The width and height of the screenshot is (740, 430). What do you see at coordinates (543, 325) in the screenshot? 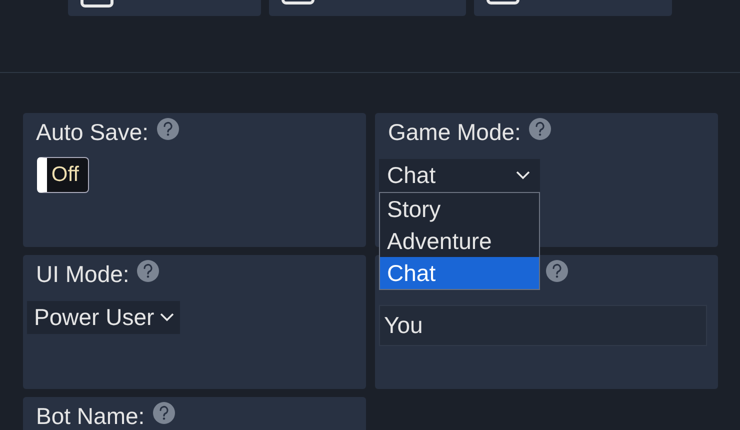
I see `name-input-field: You` at bounding box center [543, 325].